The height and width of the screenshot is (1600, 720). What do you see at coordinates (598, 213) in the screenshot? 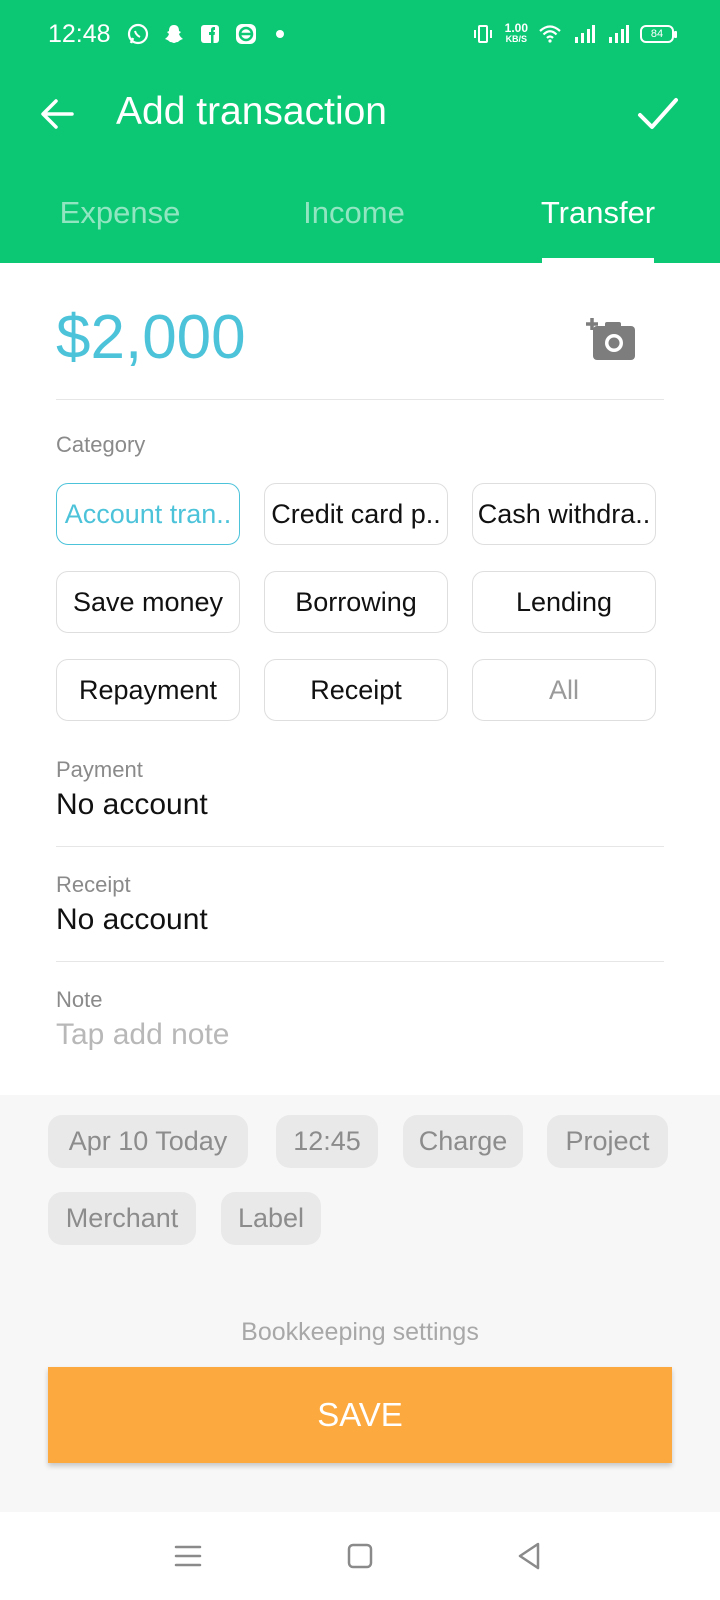
I see `tab-transfer: Transfer` at bounding box center [598, 213].